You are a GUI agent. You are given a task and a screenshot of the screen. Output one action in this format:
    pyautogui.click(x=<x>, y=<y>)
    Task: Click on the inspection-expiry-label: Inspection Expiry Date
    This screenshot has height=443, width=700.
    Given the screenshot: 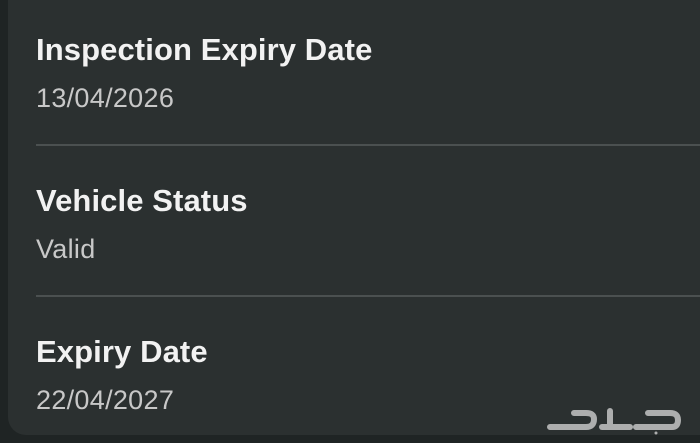 What is the action you would take?
    pyautogui.click(x=204, y=49)
    